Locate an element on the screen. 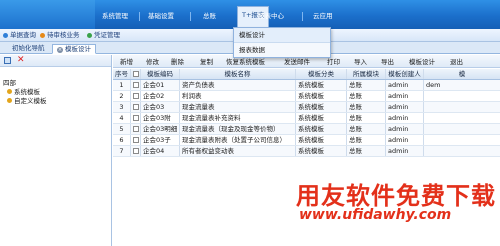 The width and height of the screenshot is (500, 246). table-row: 4 企会03附 现金流量表补充资料 系统模板 总账 admin is located at coordinates (306, 118).